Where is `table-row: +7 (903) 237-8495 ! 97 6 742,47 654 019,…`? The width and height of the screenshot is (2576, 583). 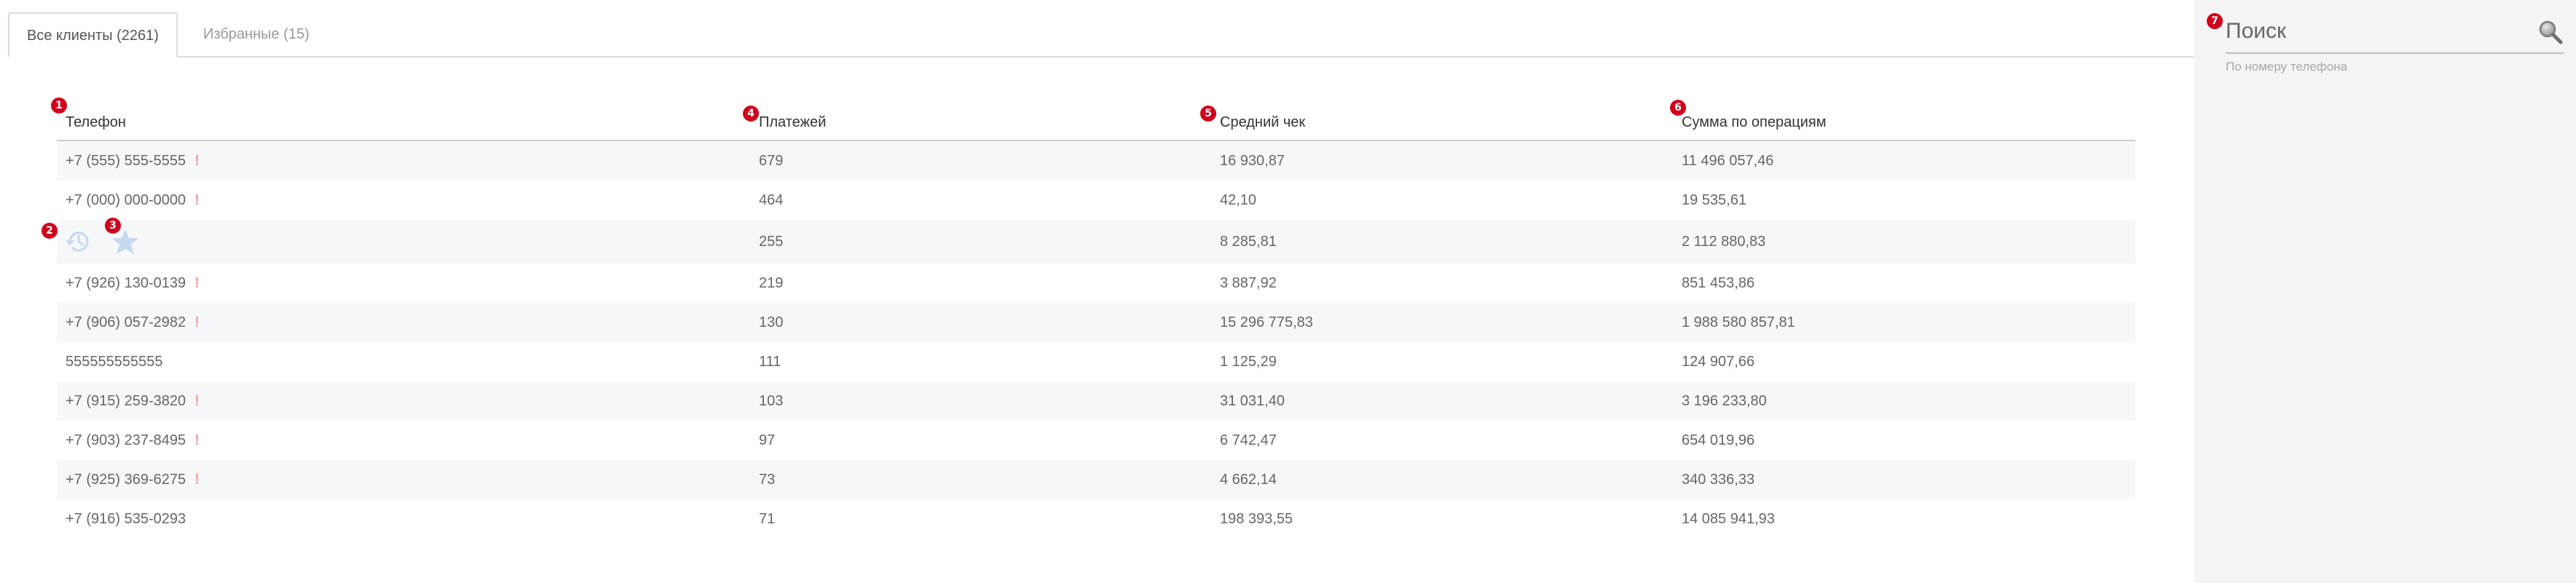 table-row: +7 (903) 237-8495 ! 97 6 742,47 654 019,… is located at coordinates (1096, 440).